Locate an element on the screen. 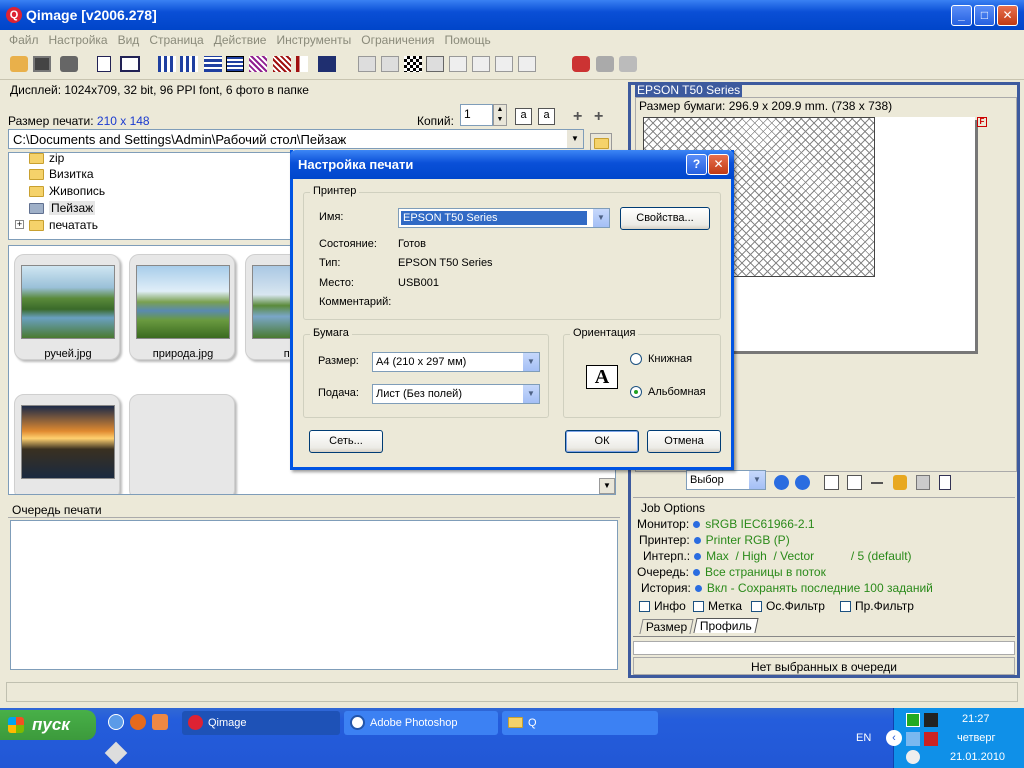  blank-page-icon is located at coordinates (945, 482).